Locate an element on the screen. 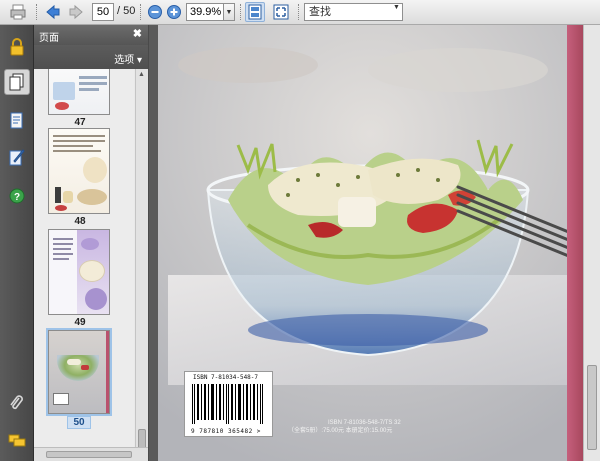 This screenshot has height=461, width=600. cover-spine is located at coordinates (575, 243).